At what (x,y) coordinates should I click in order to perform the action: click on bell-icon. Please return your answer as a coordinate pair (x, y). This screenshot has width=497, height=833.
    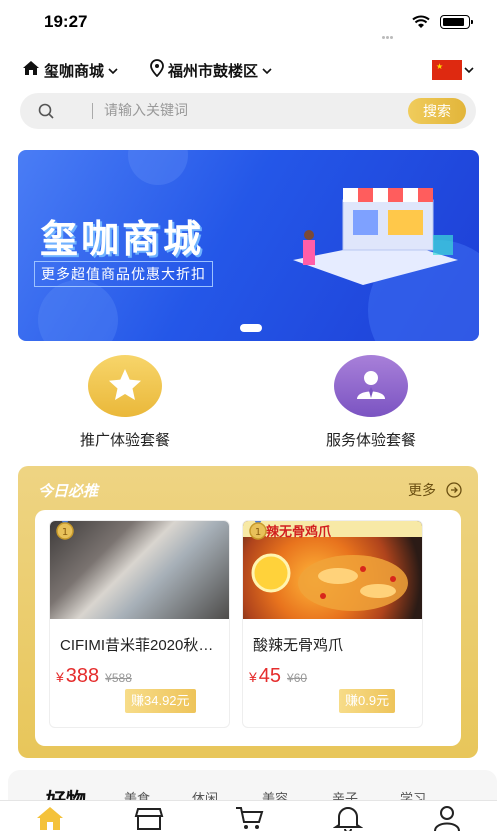
    Looking at the image, I should click on (348, 819).